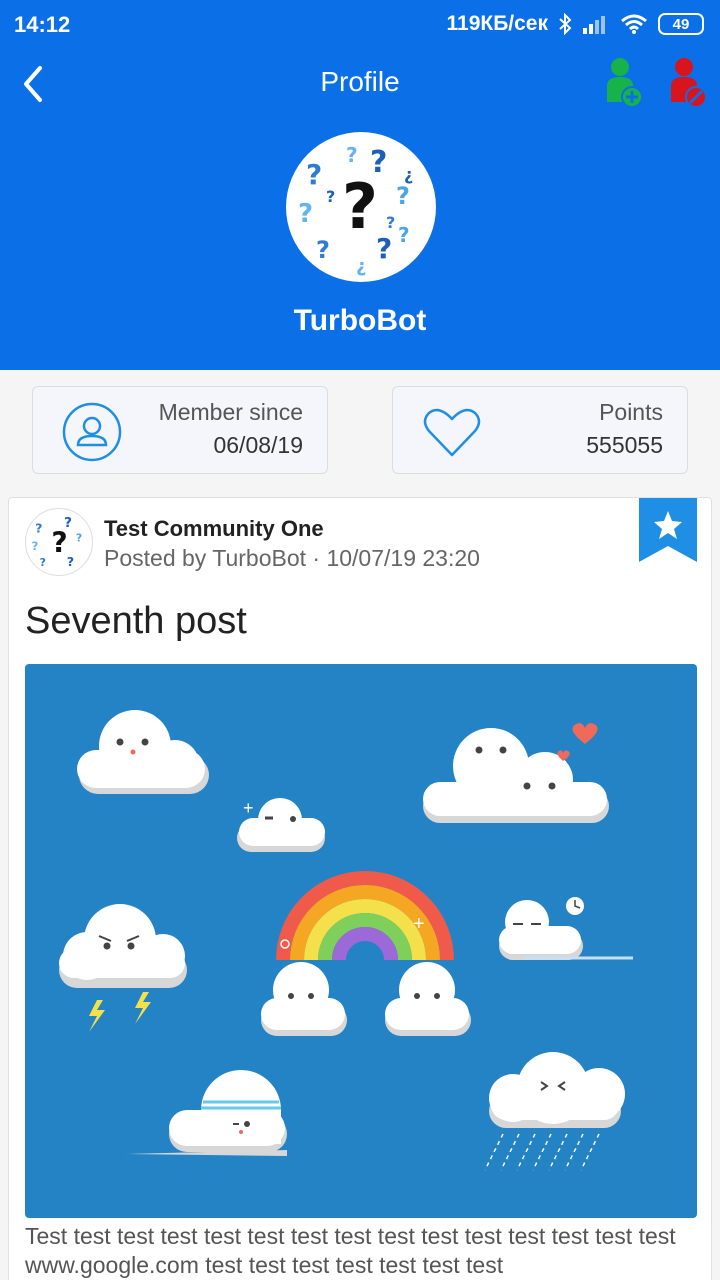  Describe the element at coordinates (688, 82) in the screenshot. I see `block-user-icon` at that location.